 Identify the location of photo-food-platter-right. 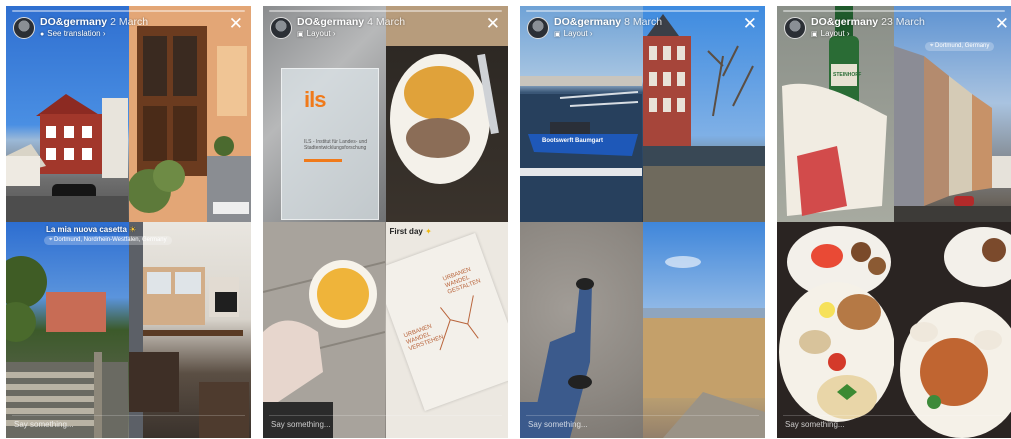
(952, 330).